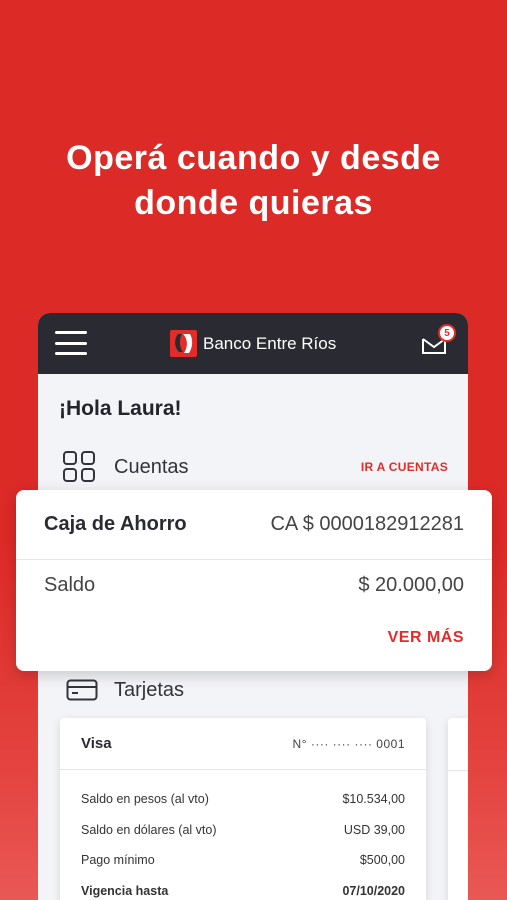 This screenshot has height=900, width=507. What do you see at coordinates (118, 860) in the screenshot?
I see `row-label: Pago mínimo` at bounding box center [118, 860].